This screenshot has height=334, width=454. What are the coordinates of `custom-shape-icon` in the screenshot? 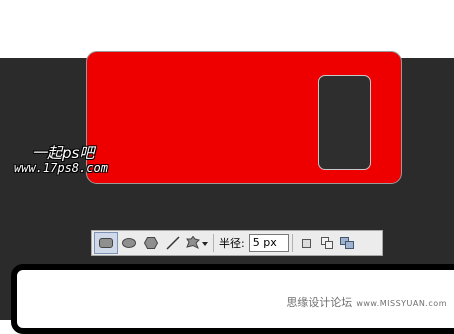 It's located at (197, 243).